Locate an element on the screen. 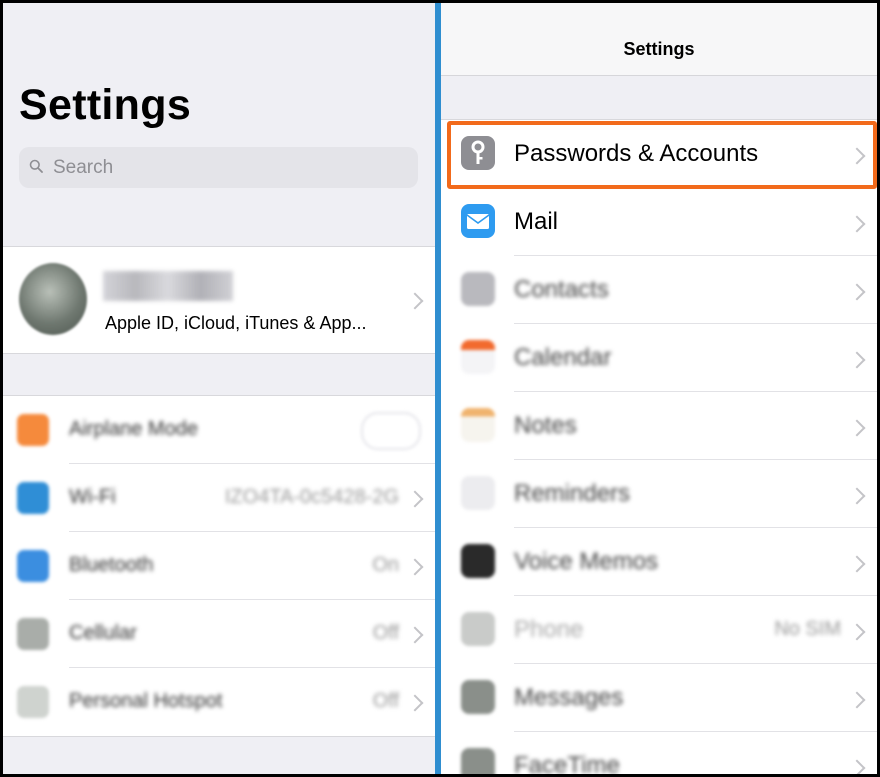 The image size is (880, 777). search-placeholder: Search is located at coordinates (83, 167).